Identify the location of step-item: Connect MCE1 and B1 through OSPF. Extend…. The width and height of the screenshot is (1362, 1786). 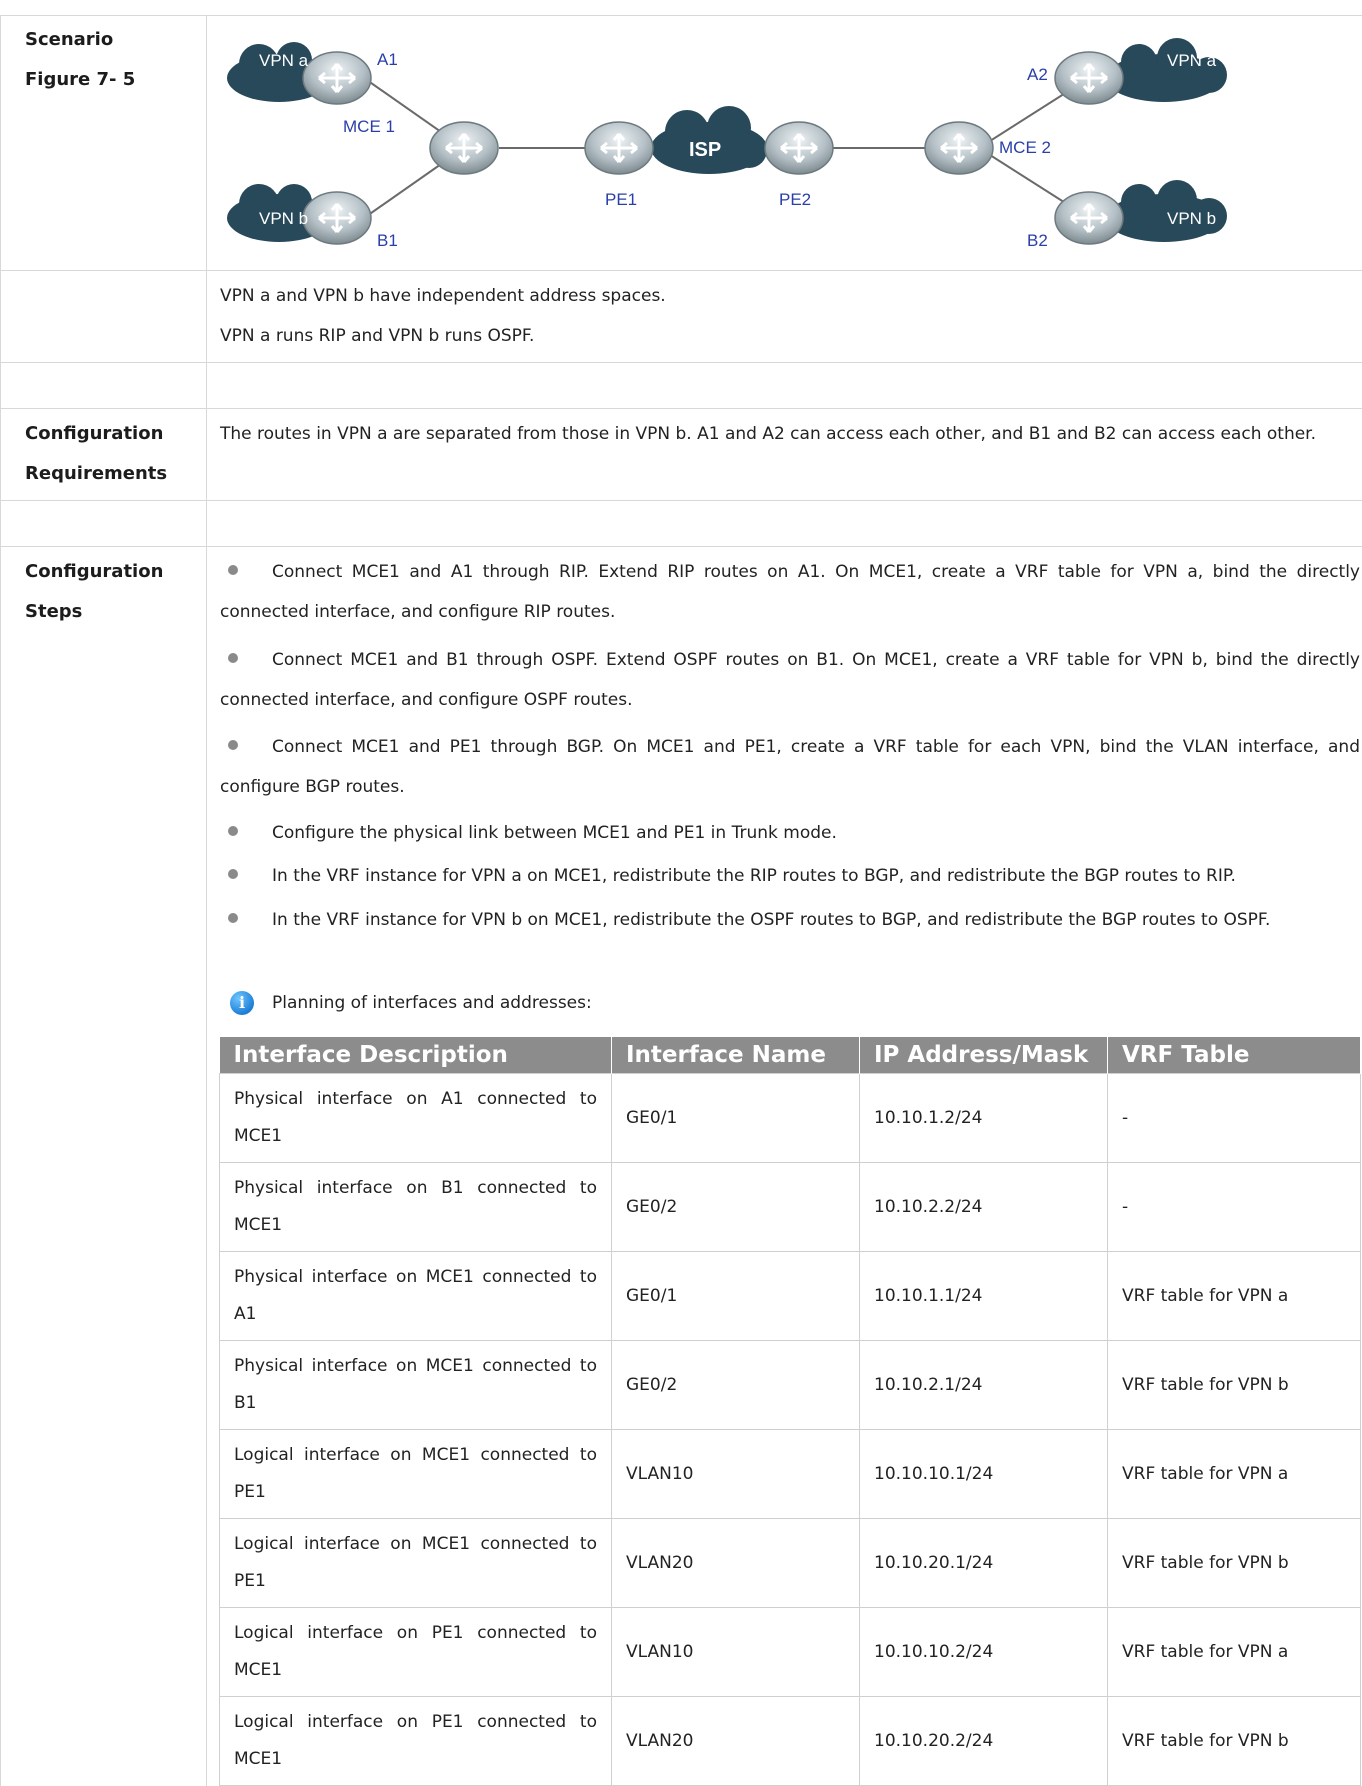
(790, 680).